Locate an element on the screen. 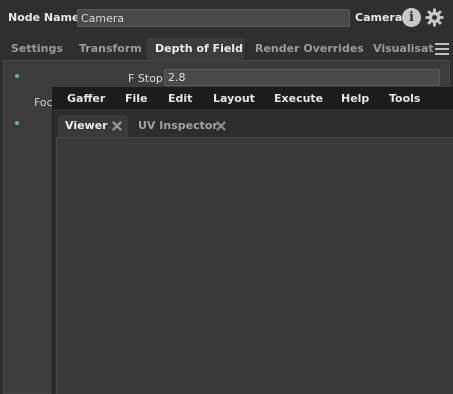 This screenshot has width=453, height=394. fstop-label: F Stop is located at coordinates (145, 78).